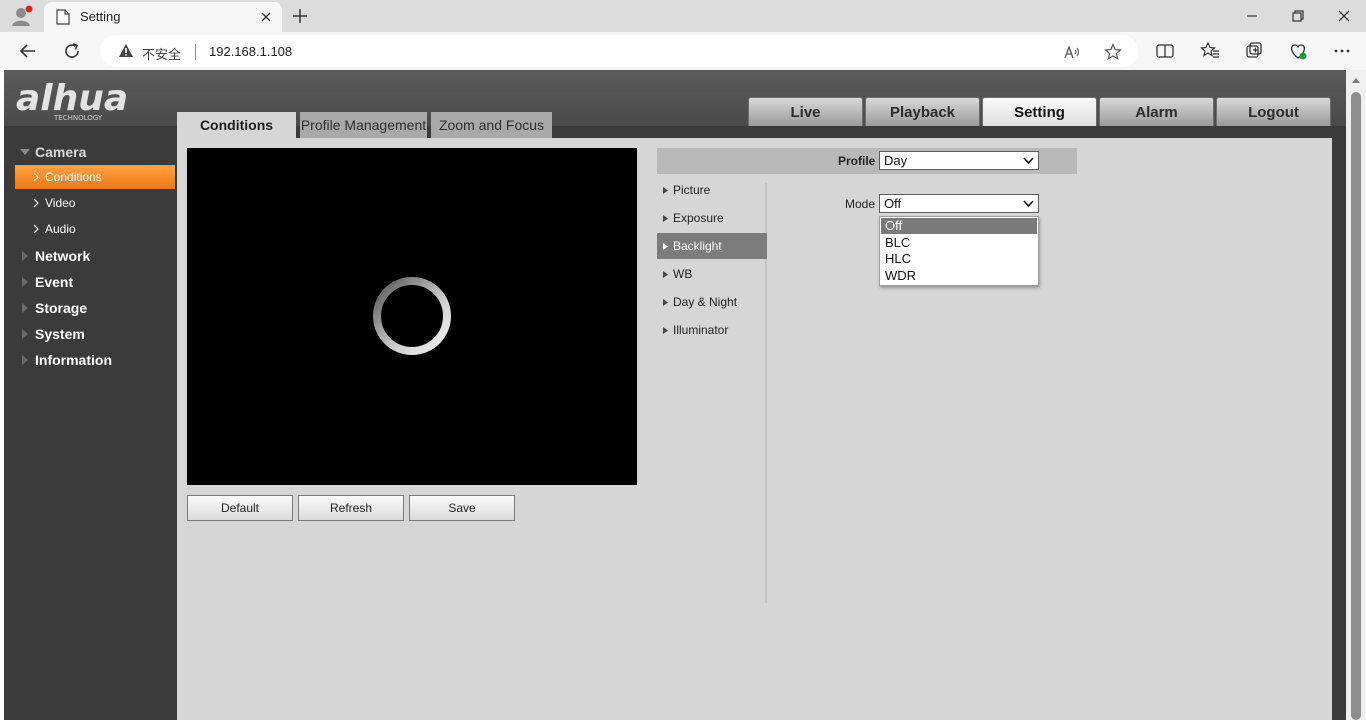 This screenshot has height=720, width=1366. What do you see at coordinates (959, 203) in the screenshot?
I see `mode-select: Off` at bounding box center [959, 203].